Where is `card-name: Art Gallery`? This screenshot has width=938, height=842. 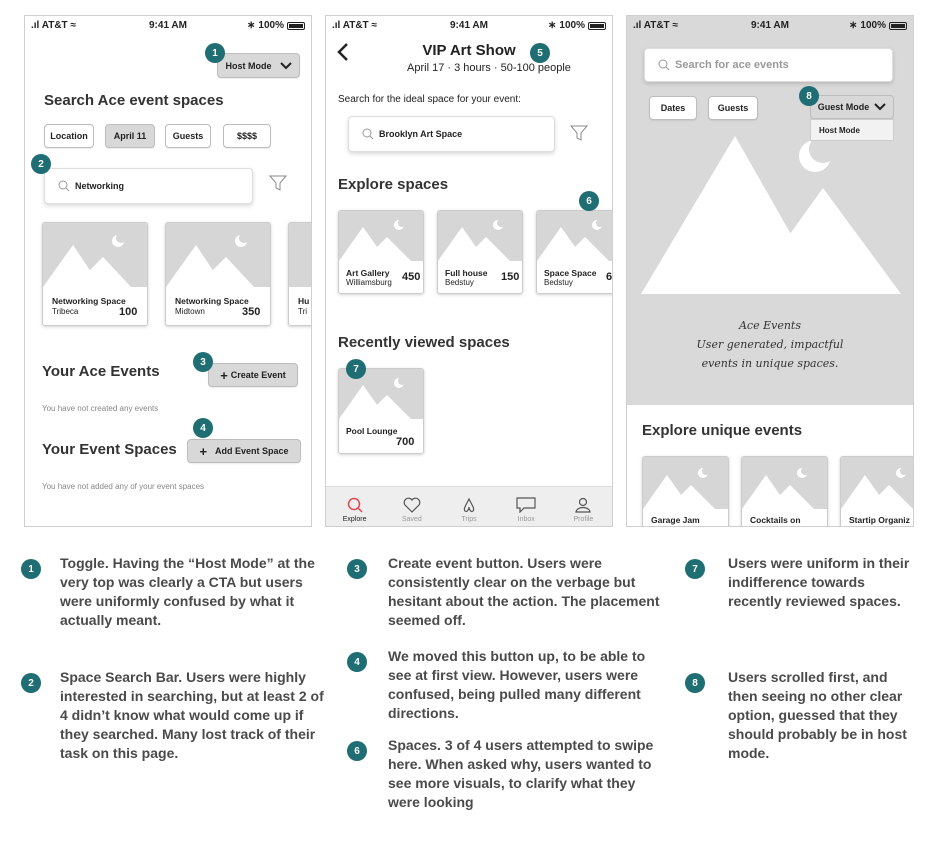
card-name: Art Gallery is located at coordinates (368, 273).